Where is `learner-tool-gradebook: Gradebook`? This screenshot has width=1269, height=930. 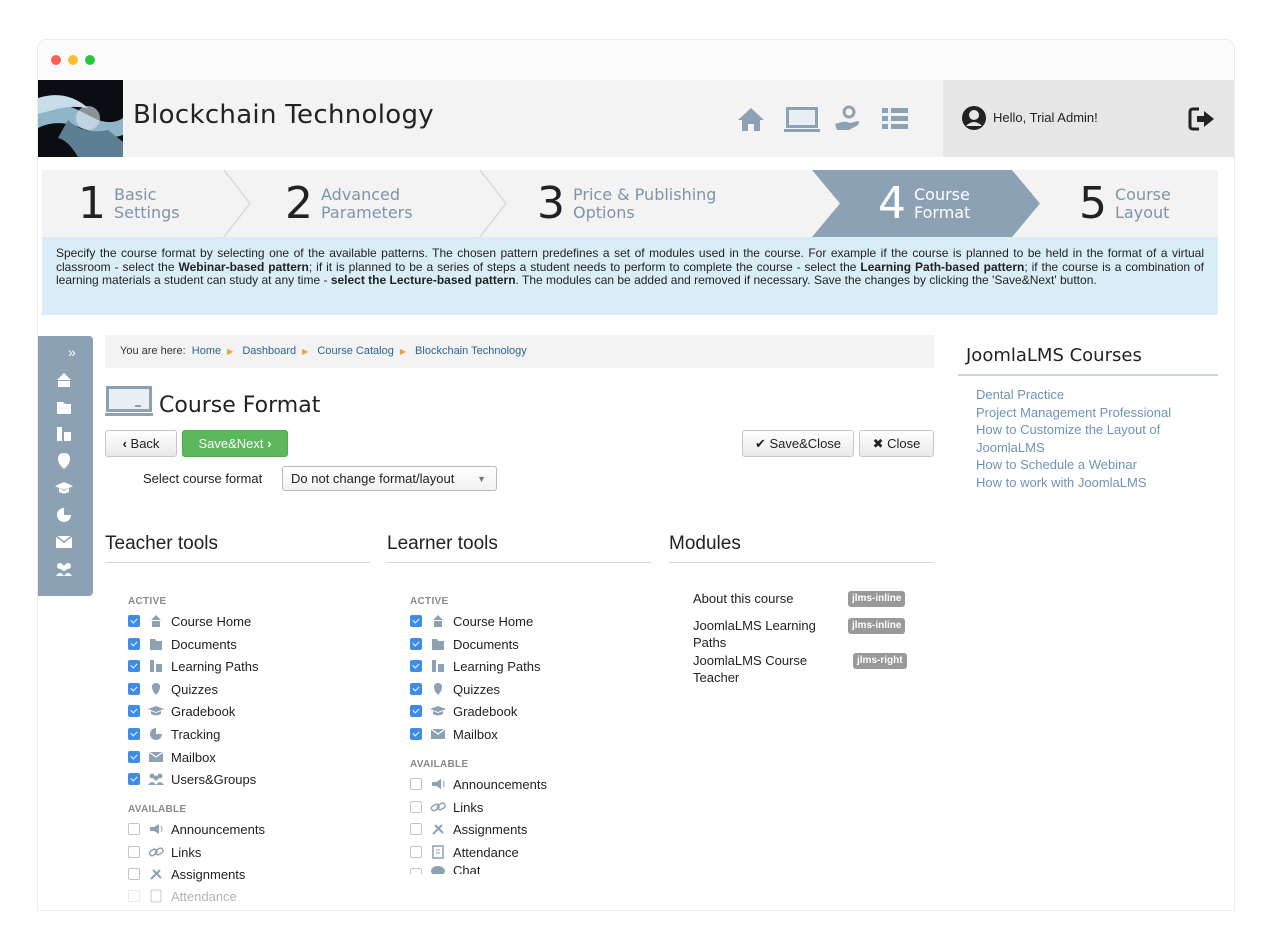
learner-tool-gradebook: Gradebook is located at coordinates (463, 711).